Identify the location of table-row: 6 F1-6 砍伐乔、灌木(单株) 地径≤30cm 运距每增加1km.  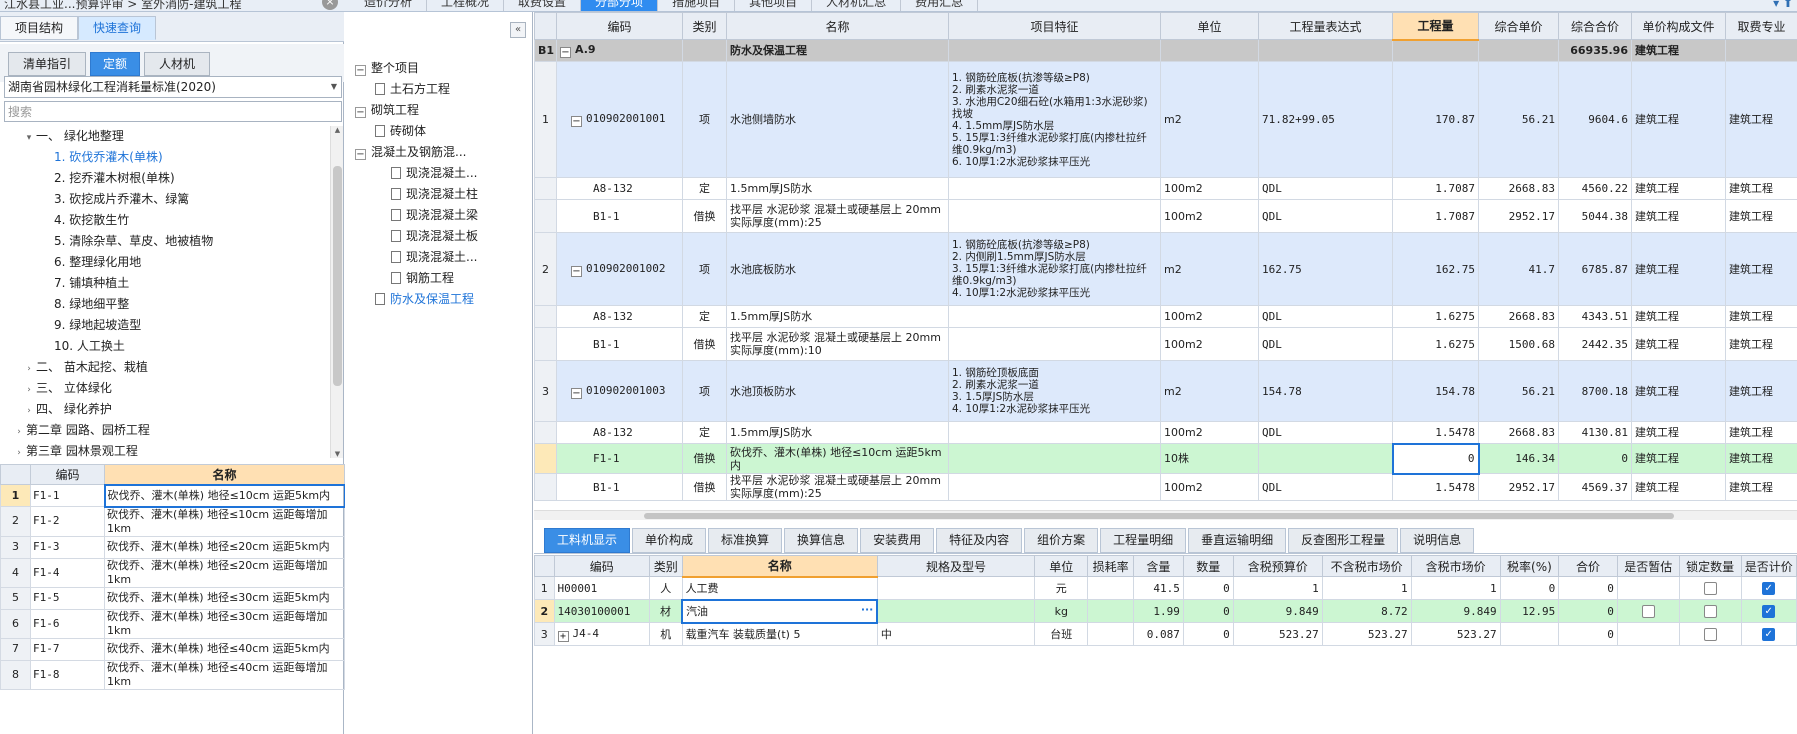
(172, 623).